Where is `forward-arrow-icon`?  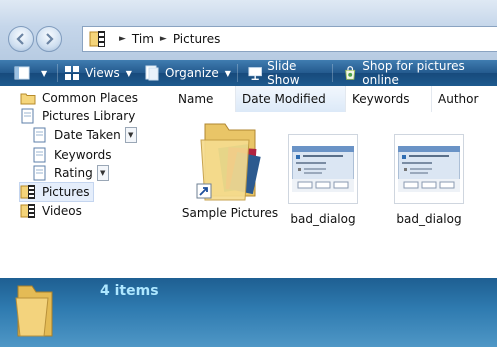
forward-arrow-icon is located at coordinates (50, 39).